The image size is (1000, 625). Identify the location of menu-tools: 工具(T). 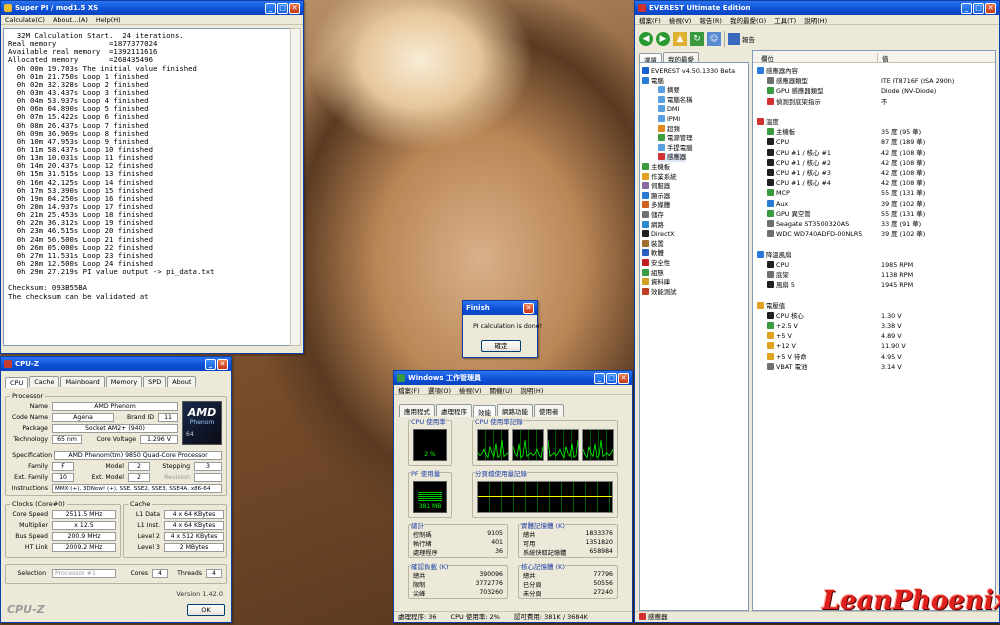
(785, 20).